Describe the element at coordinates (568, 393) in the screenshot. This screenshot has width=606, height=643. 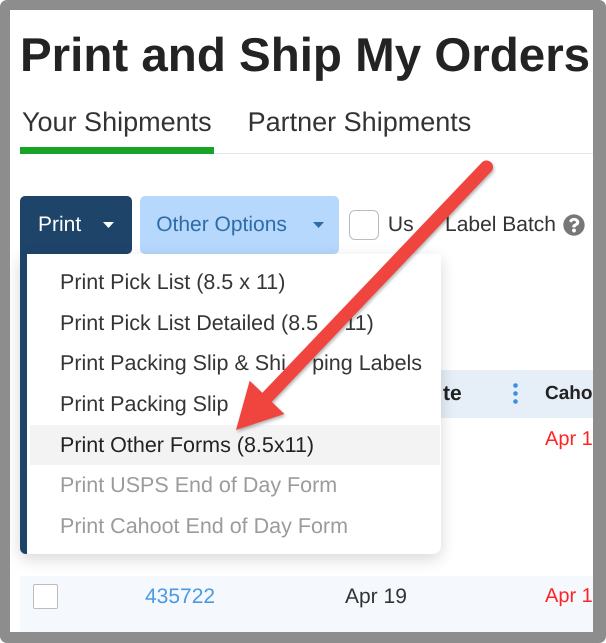
I see `column-header: Caho` at that location.